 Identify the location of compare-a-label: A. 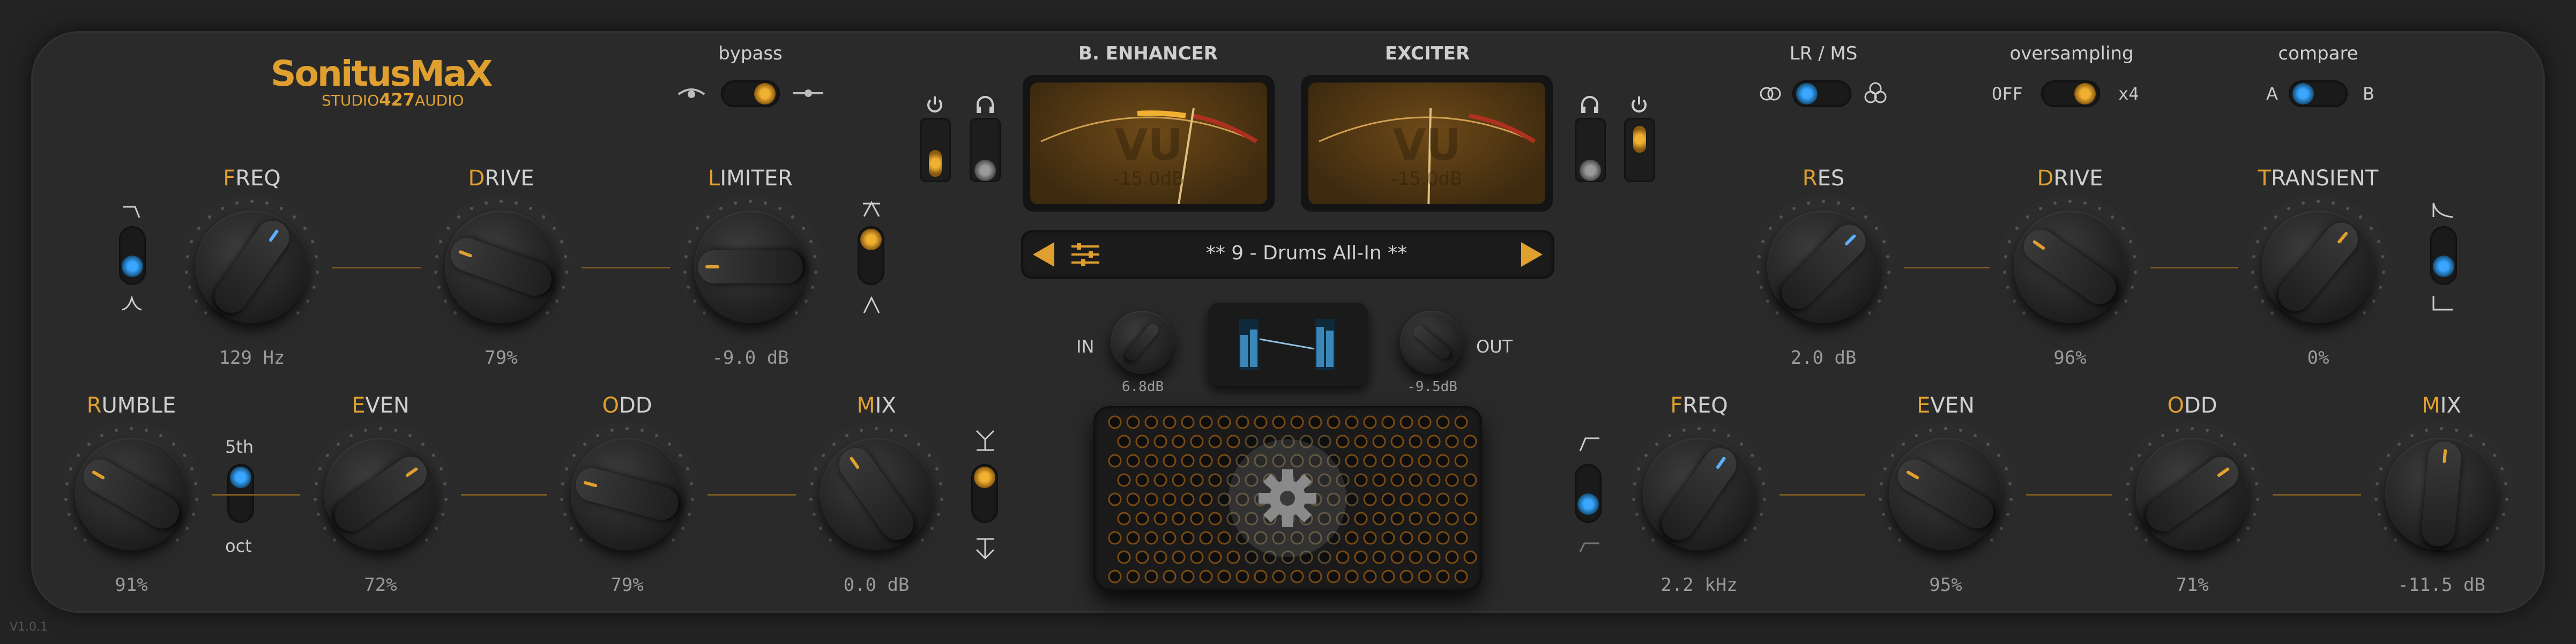
(2272, 94).